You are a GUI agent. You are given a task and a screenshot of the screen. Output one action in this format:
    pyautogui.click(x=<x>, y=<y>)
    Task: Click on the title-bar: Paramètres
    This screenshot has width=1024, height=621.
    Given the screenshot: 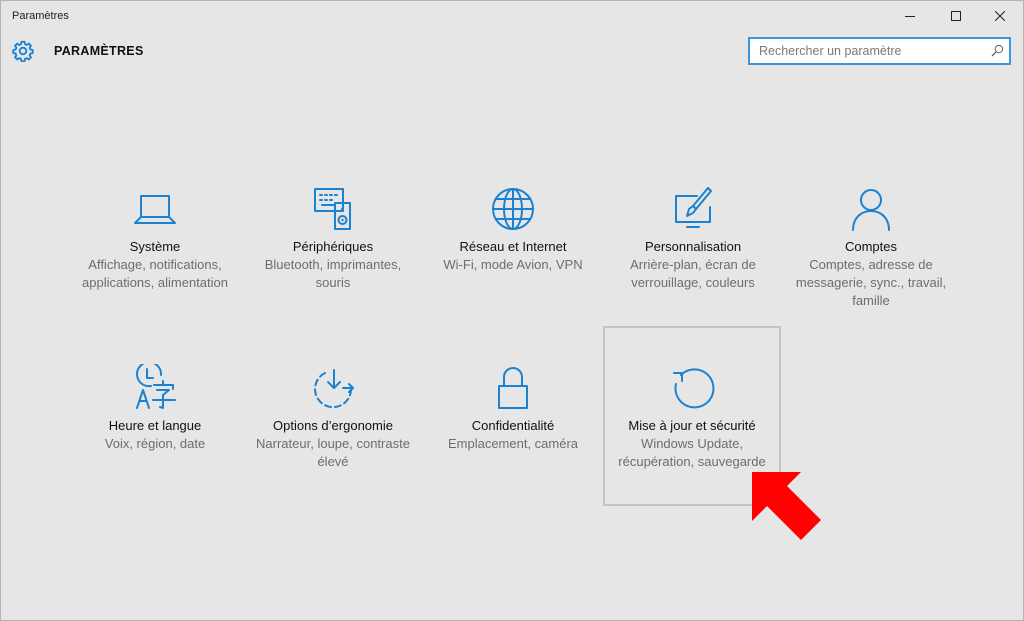 What is the action you would take?
    pyautogui.click(x=512, y=16)
    